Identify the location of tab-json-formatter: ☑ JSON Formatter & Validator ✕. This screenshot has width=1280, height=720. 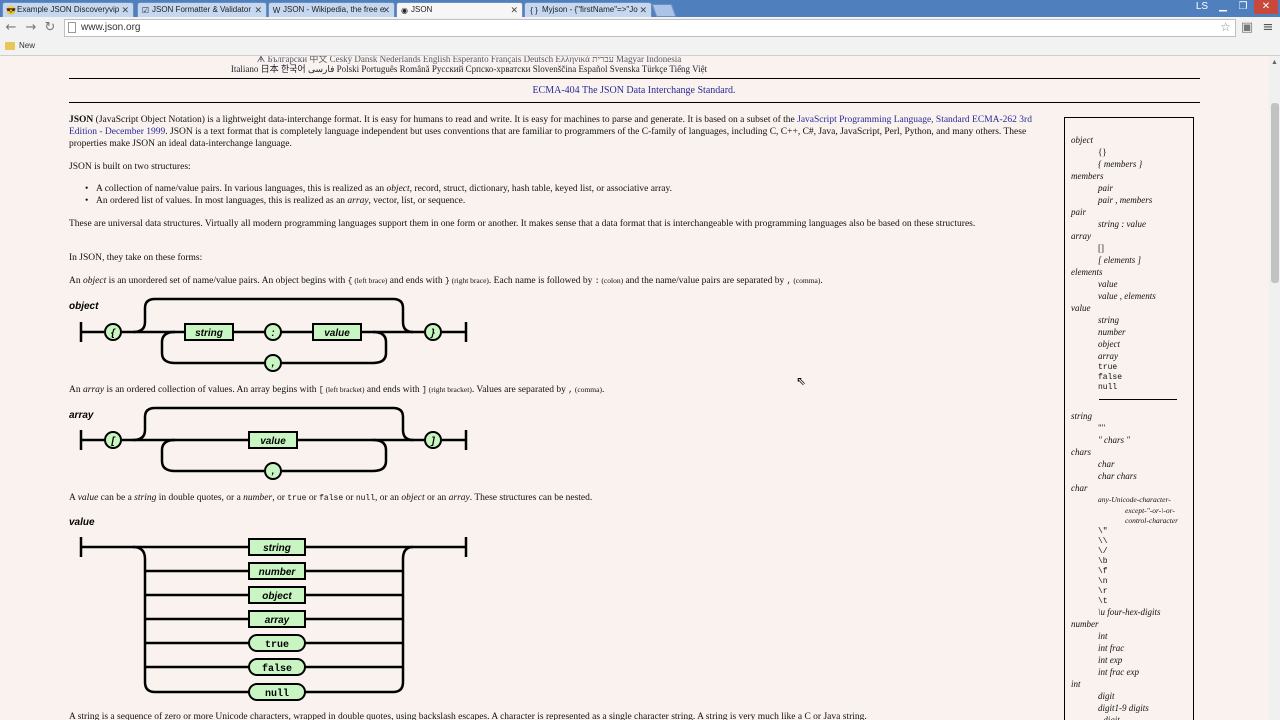
(202, 9).